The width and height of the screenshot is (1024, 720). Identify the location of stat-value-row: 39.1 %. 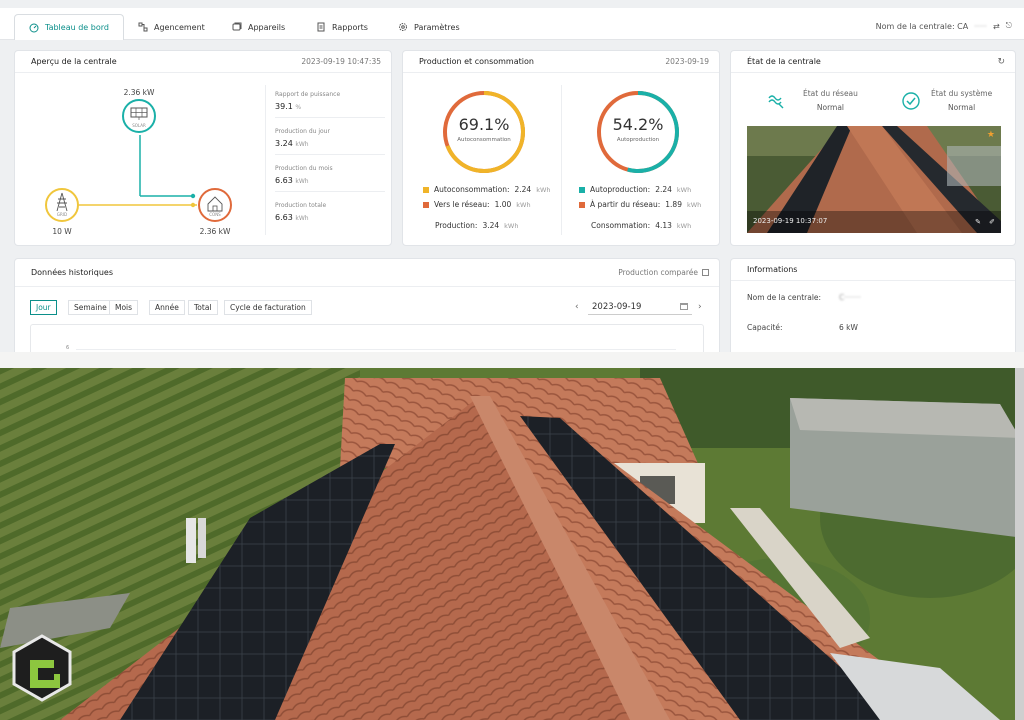
(330, 106).